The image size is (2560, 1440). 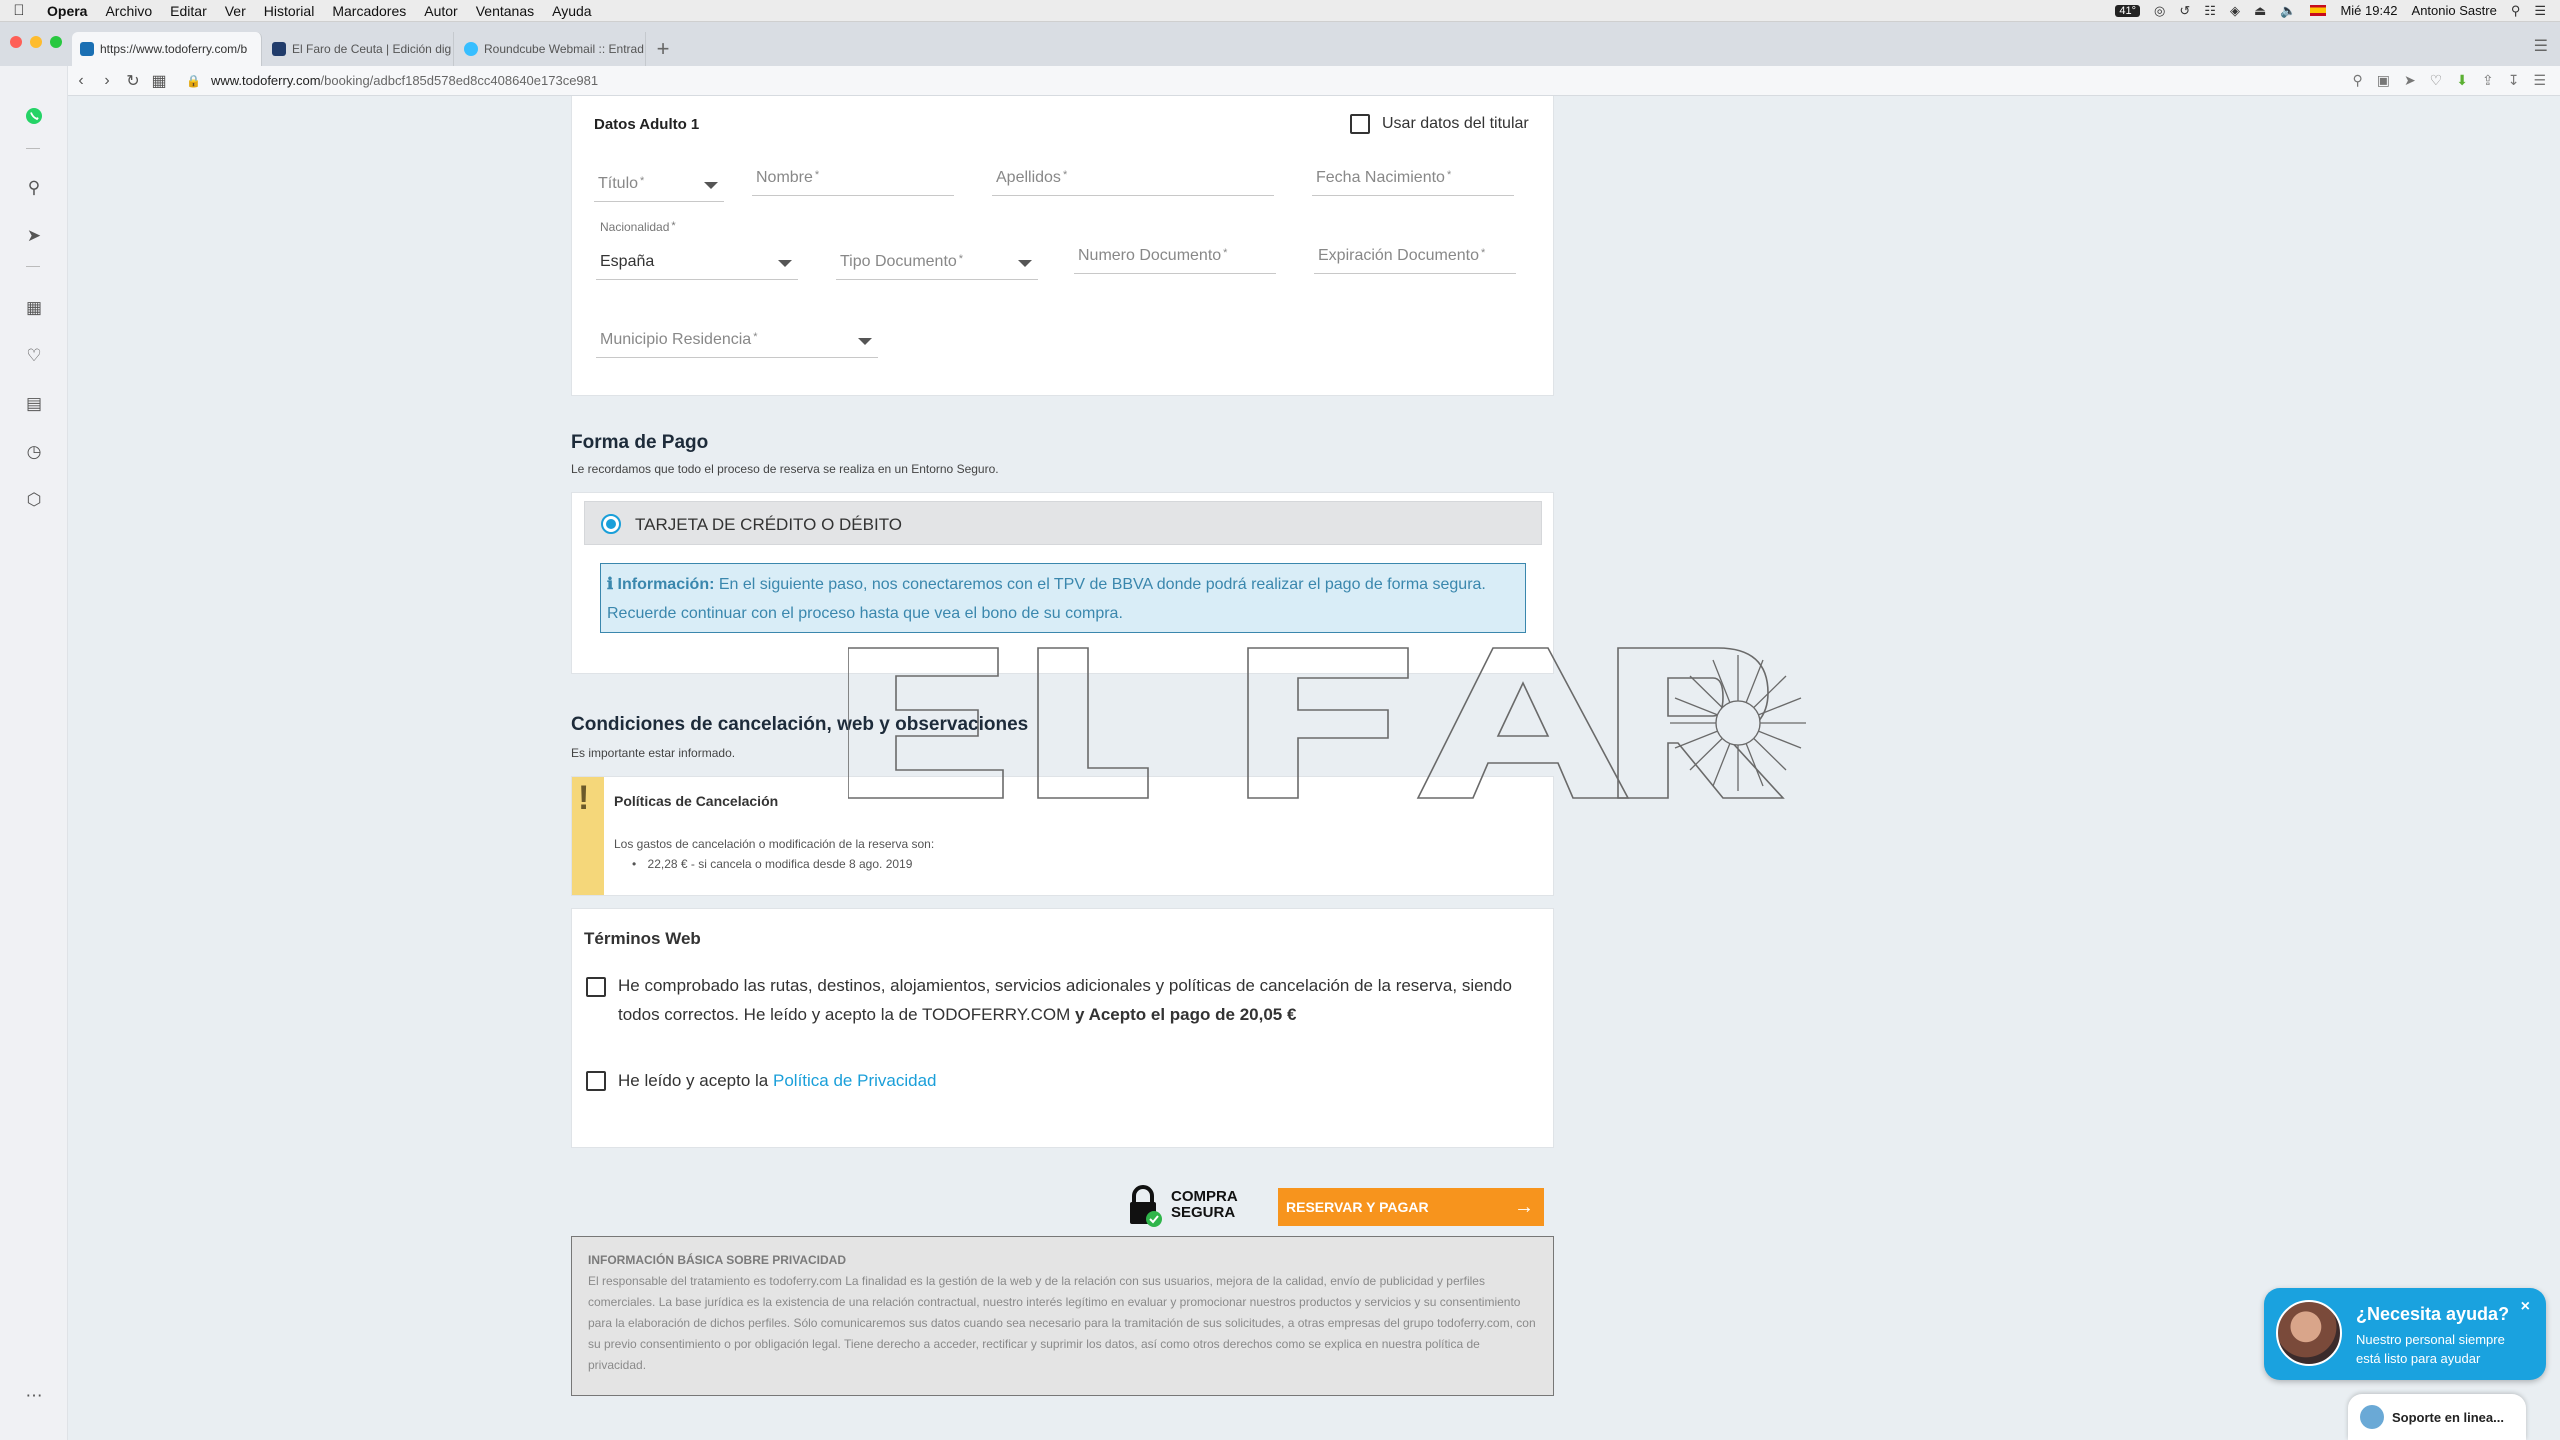 What do you see at coordinates (235, 11) in the screenshot?
I see `menu-ver: Ver` at bounding box center [235, 11].